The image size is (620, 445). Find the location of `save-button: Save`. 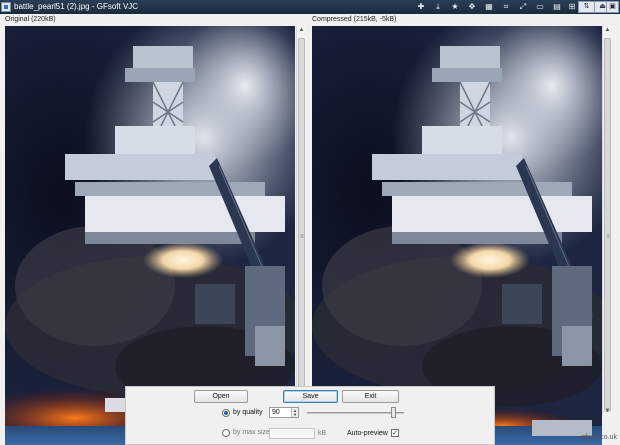

save-button: Save is located at coordinates (310, 396).